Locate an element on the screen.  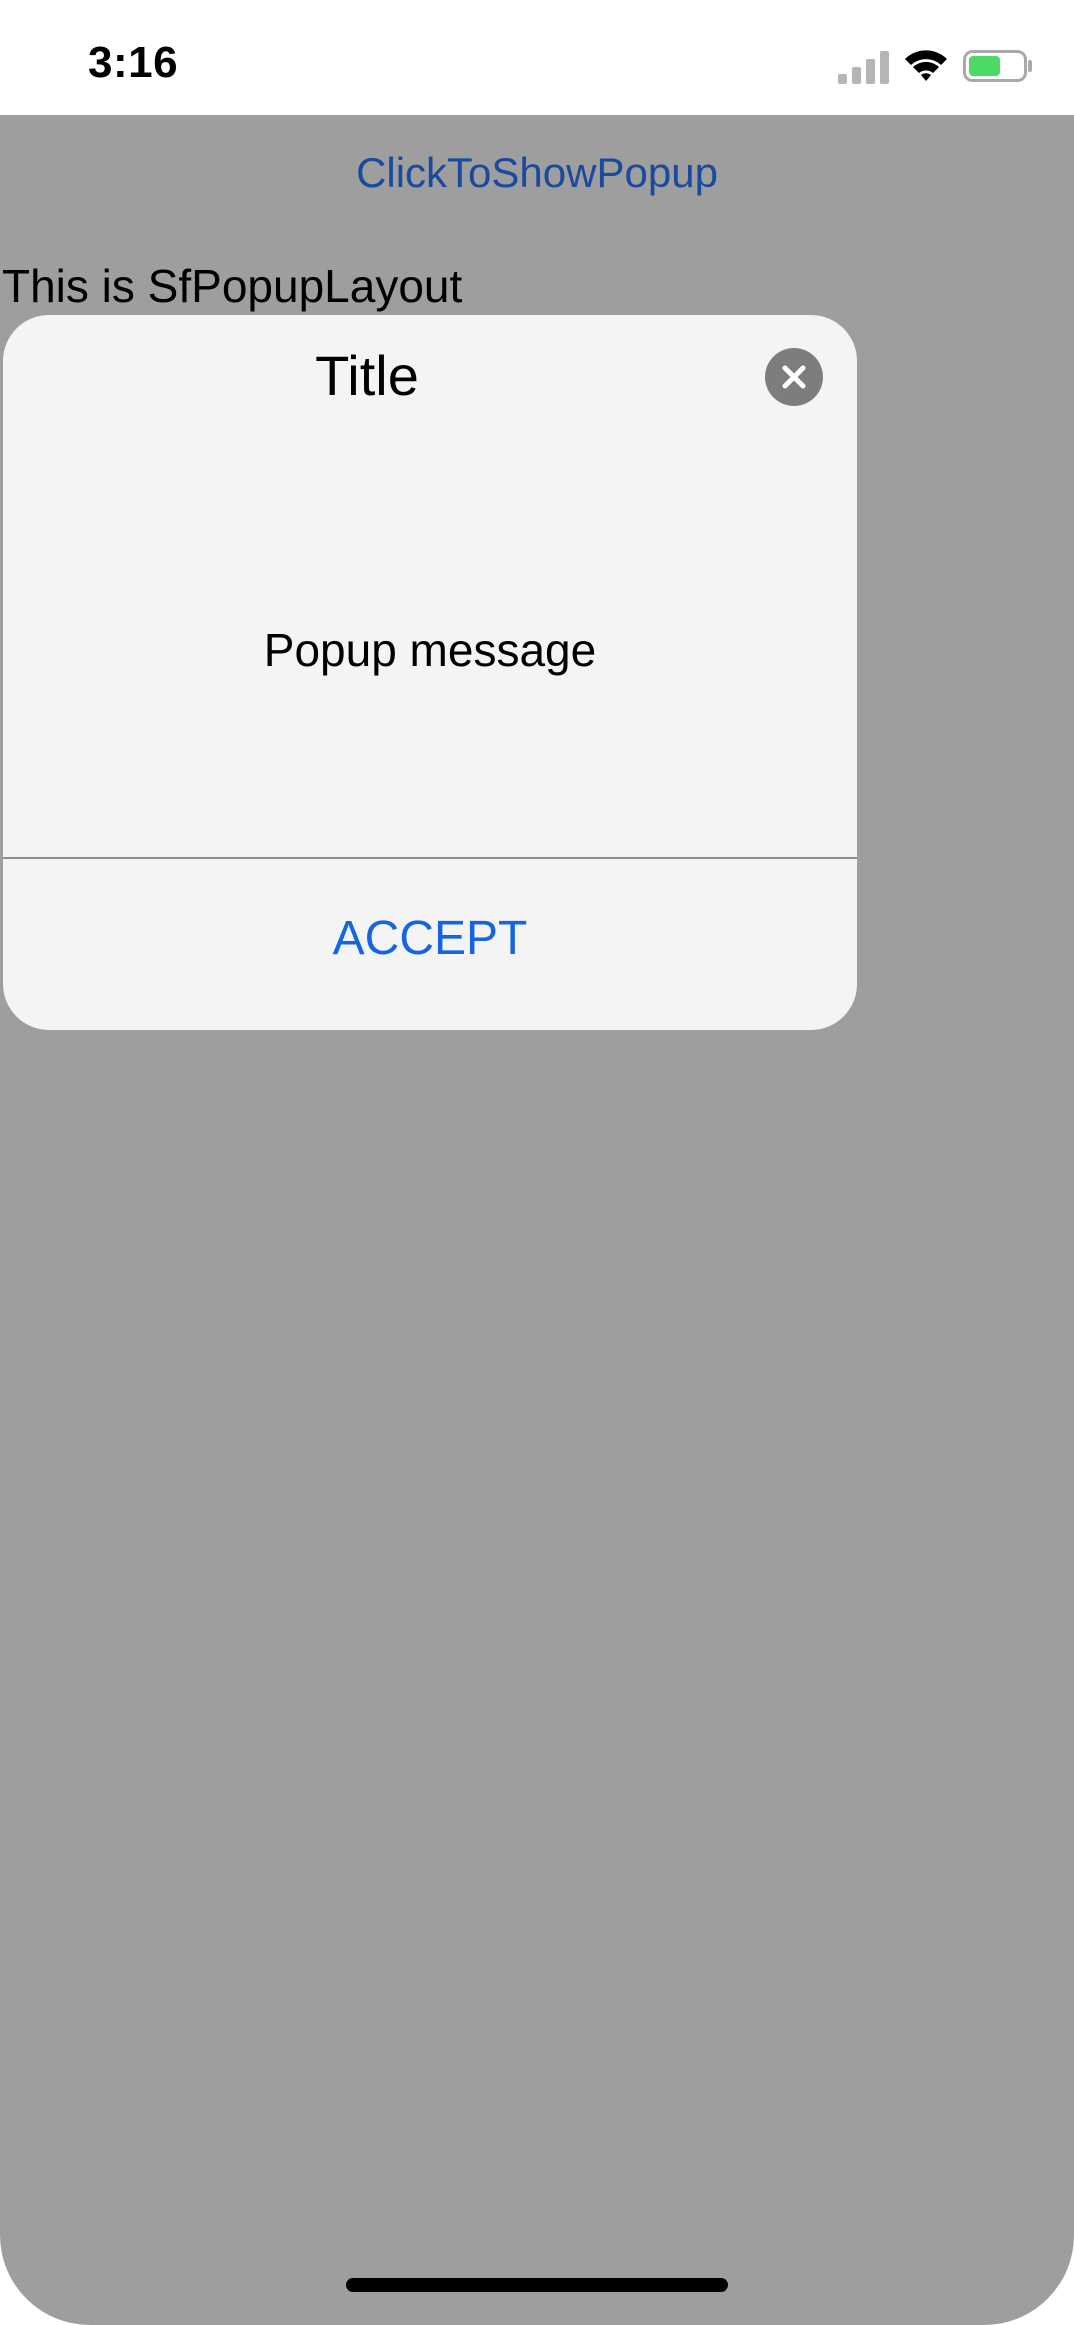
show-popup-button: ClickToShowPopup is located at coordinates (537, 173).